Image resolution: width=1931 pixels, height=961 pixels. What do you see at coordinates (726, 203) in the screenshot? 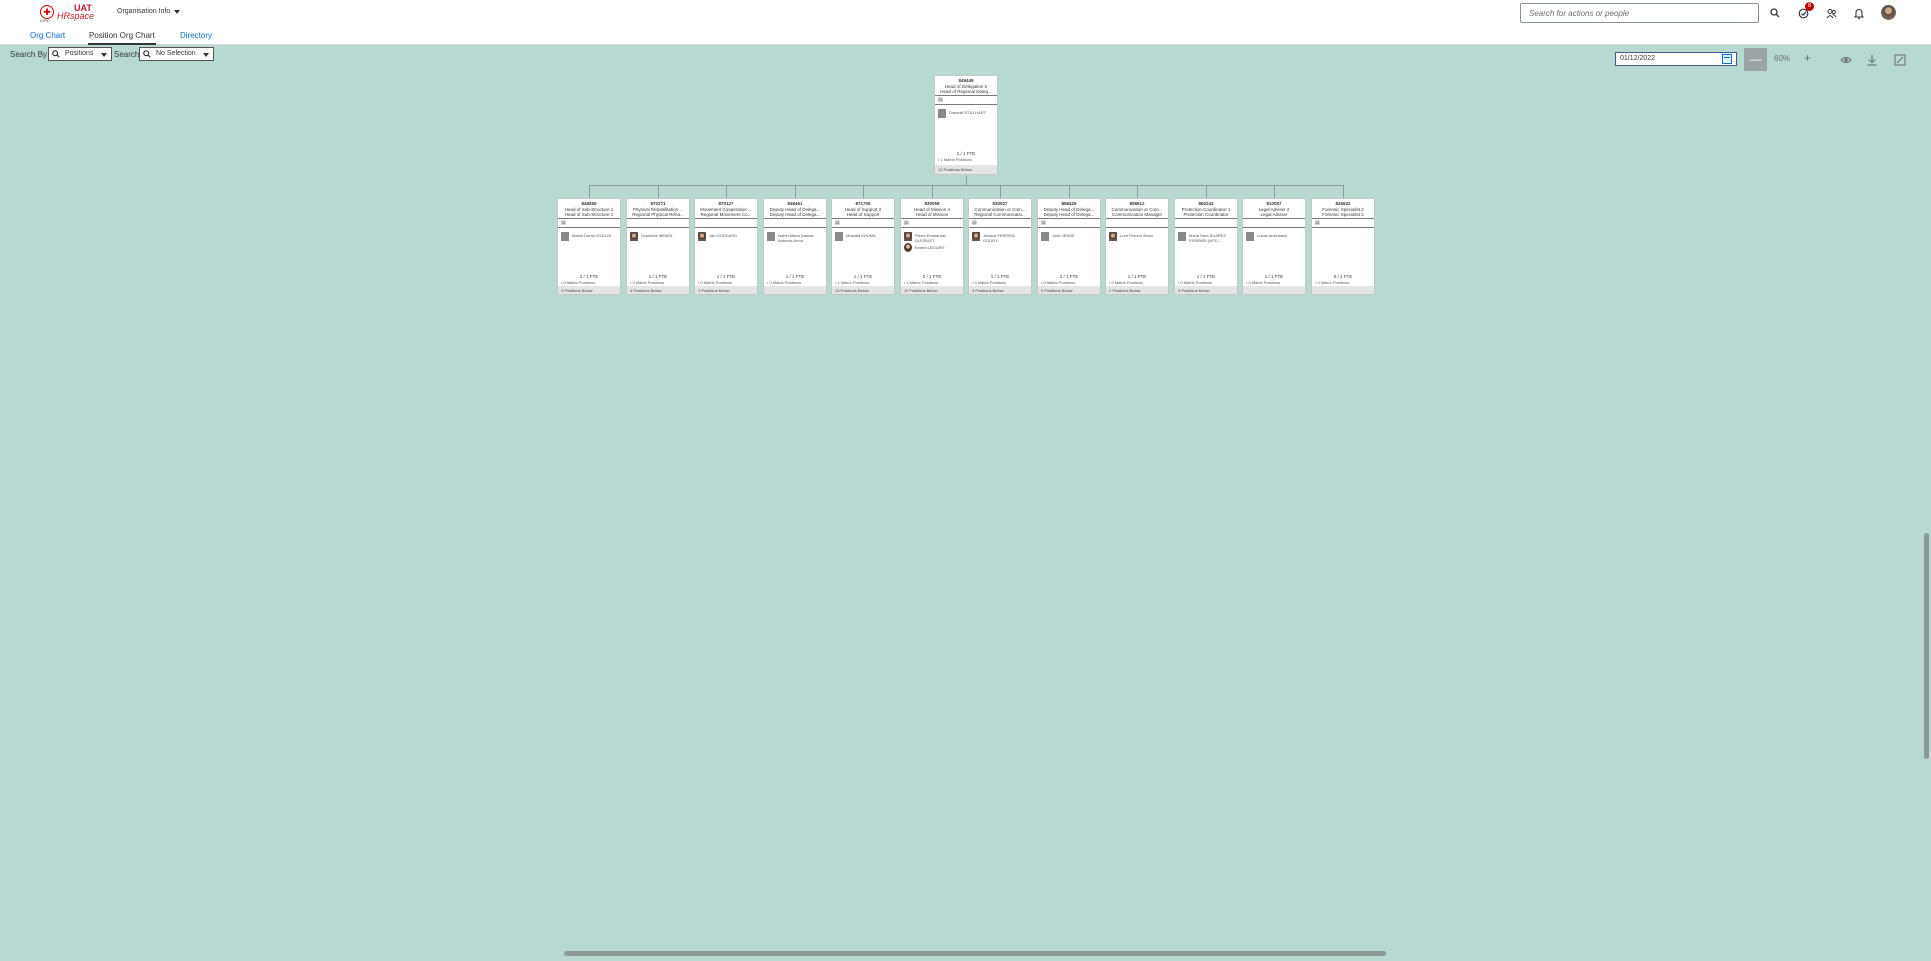
I see `position-id: 870127` at bounding box center [726, 203].